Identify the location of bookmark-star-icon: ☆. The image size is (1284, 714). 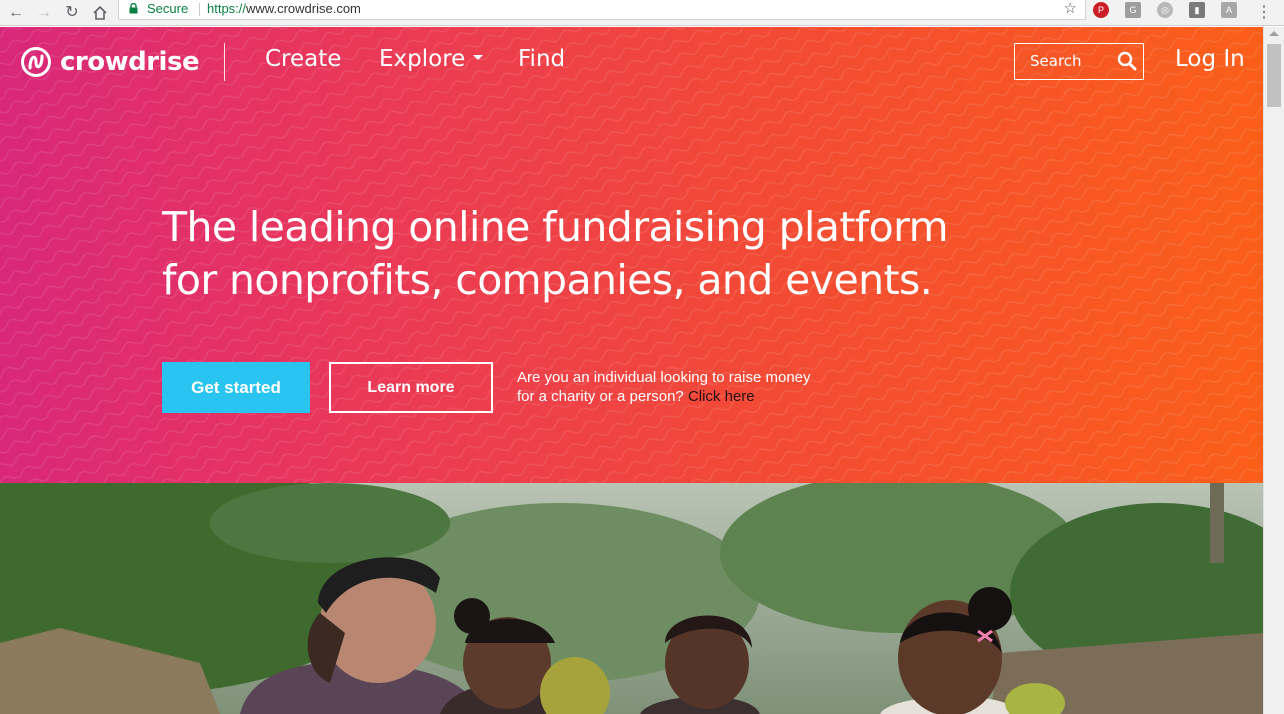
(1070, 9).